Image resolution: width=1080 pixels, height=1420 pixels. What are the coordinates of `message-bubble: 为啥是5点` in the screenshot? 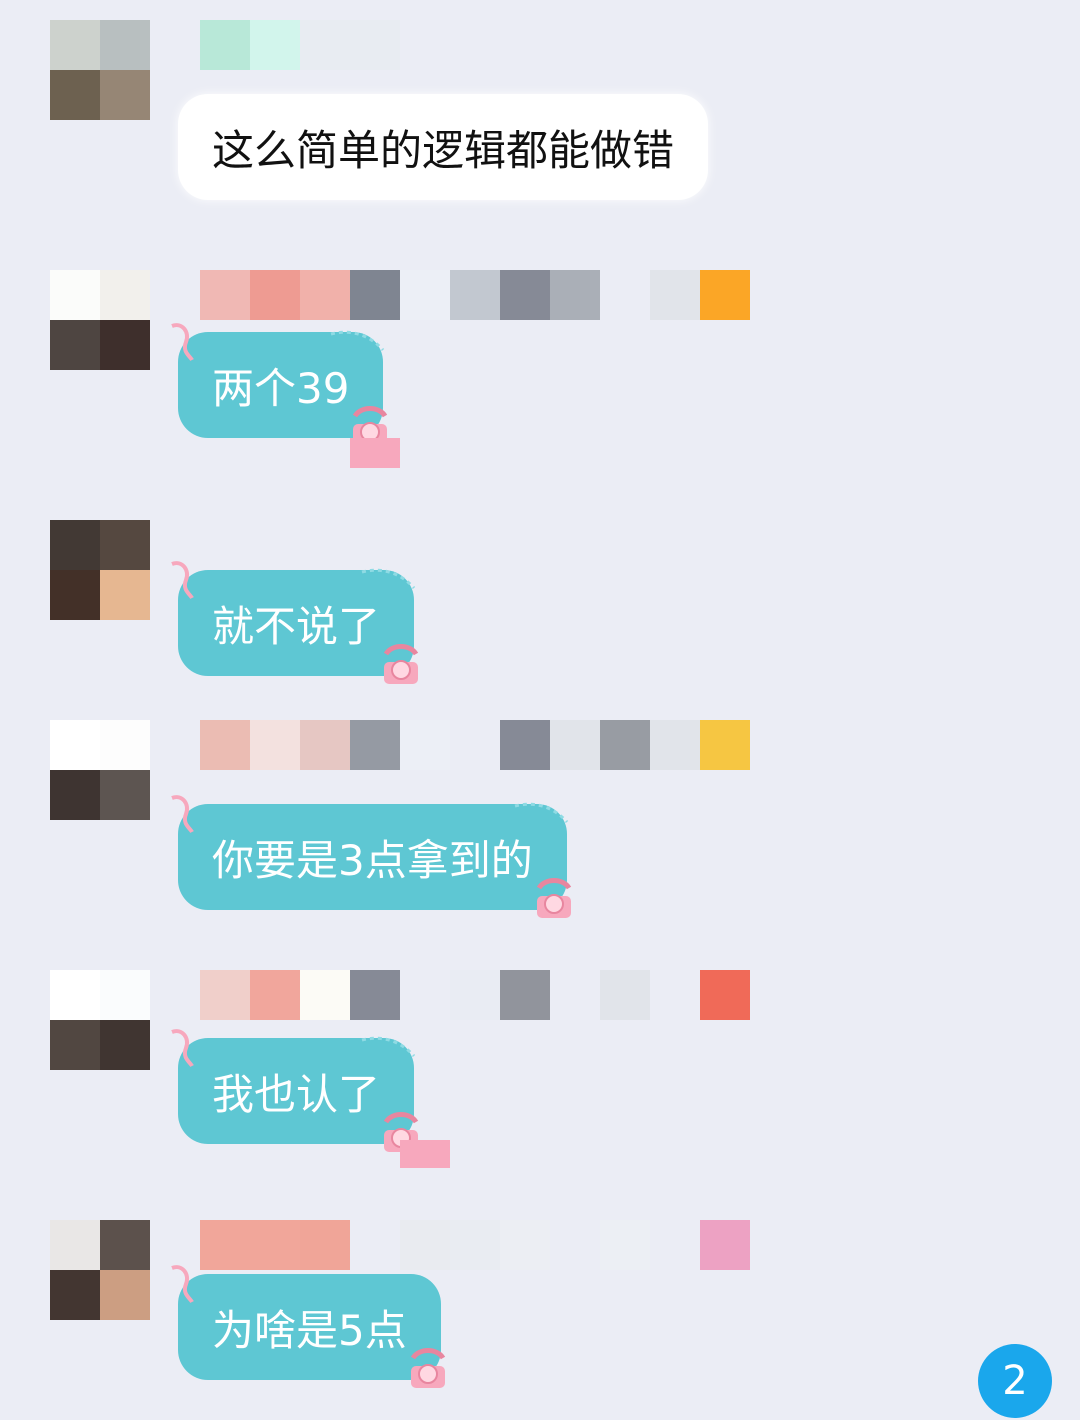 It's located at (308, 1326).